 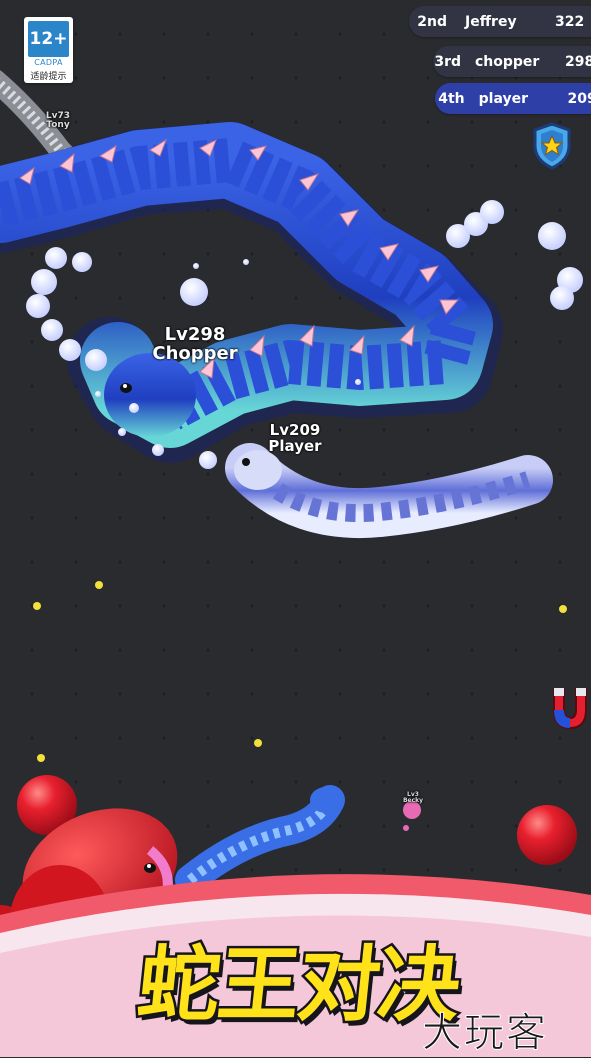 What do you see at coordinates (48, 62) in the screenshot?
I see `age-rating-org: CADPA` at bounding box center [48, 62].